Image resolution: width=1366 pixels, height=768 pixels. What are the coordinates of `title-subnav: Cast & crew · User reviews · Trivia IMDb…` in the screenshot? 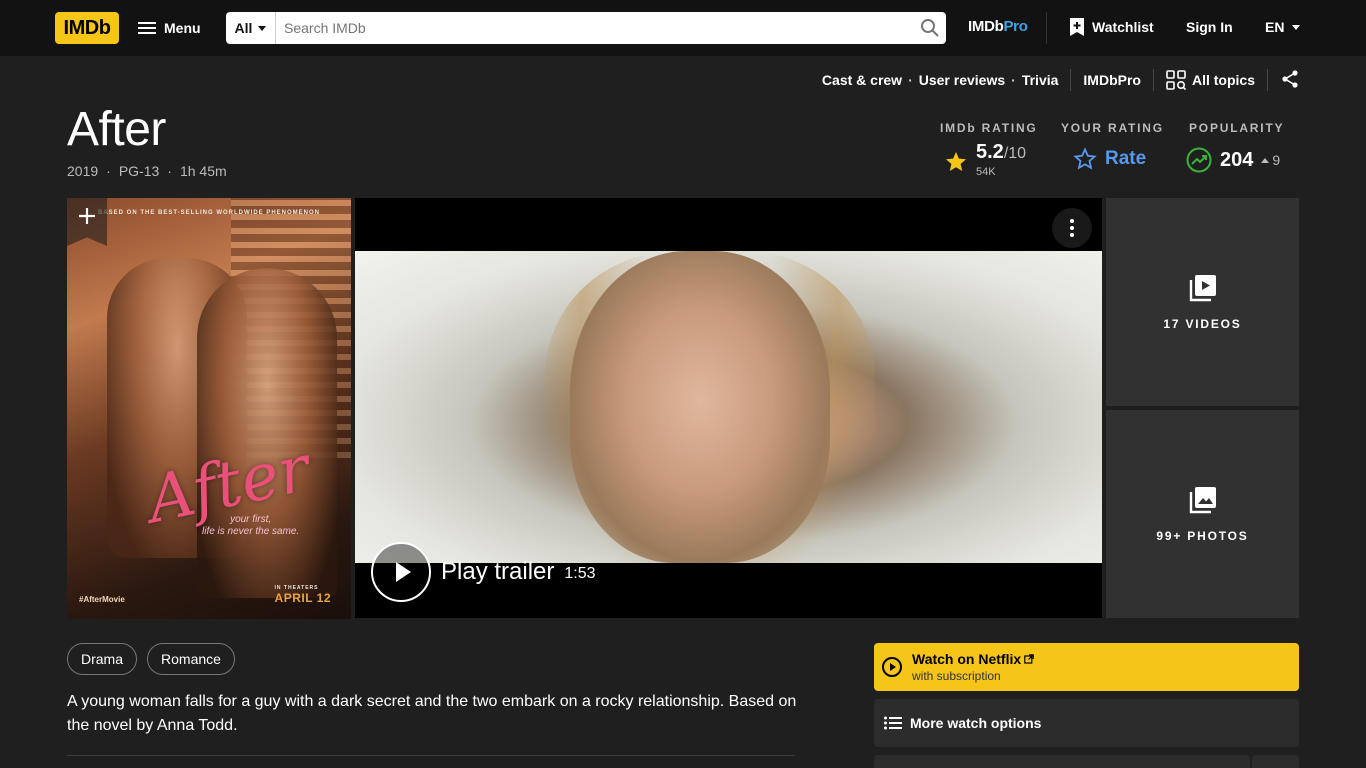 It's located at (1061, 80).